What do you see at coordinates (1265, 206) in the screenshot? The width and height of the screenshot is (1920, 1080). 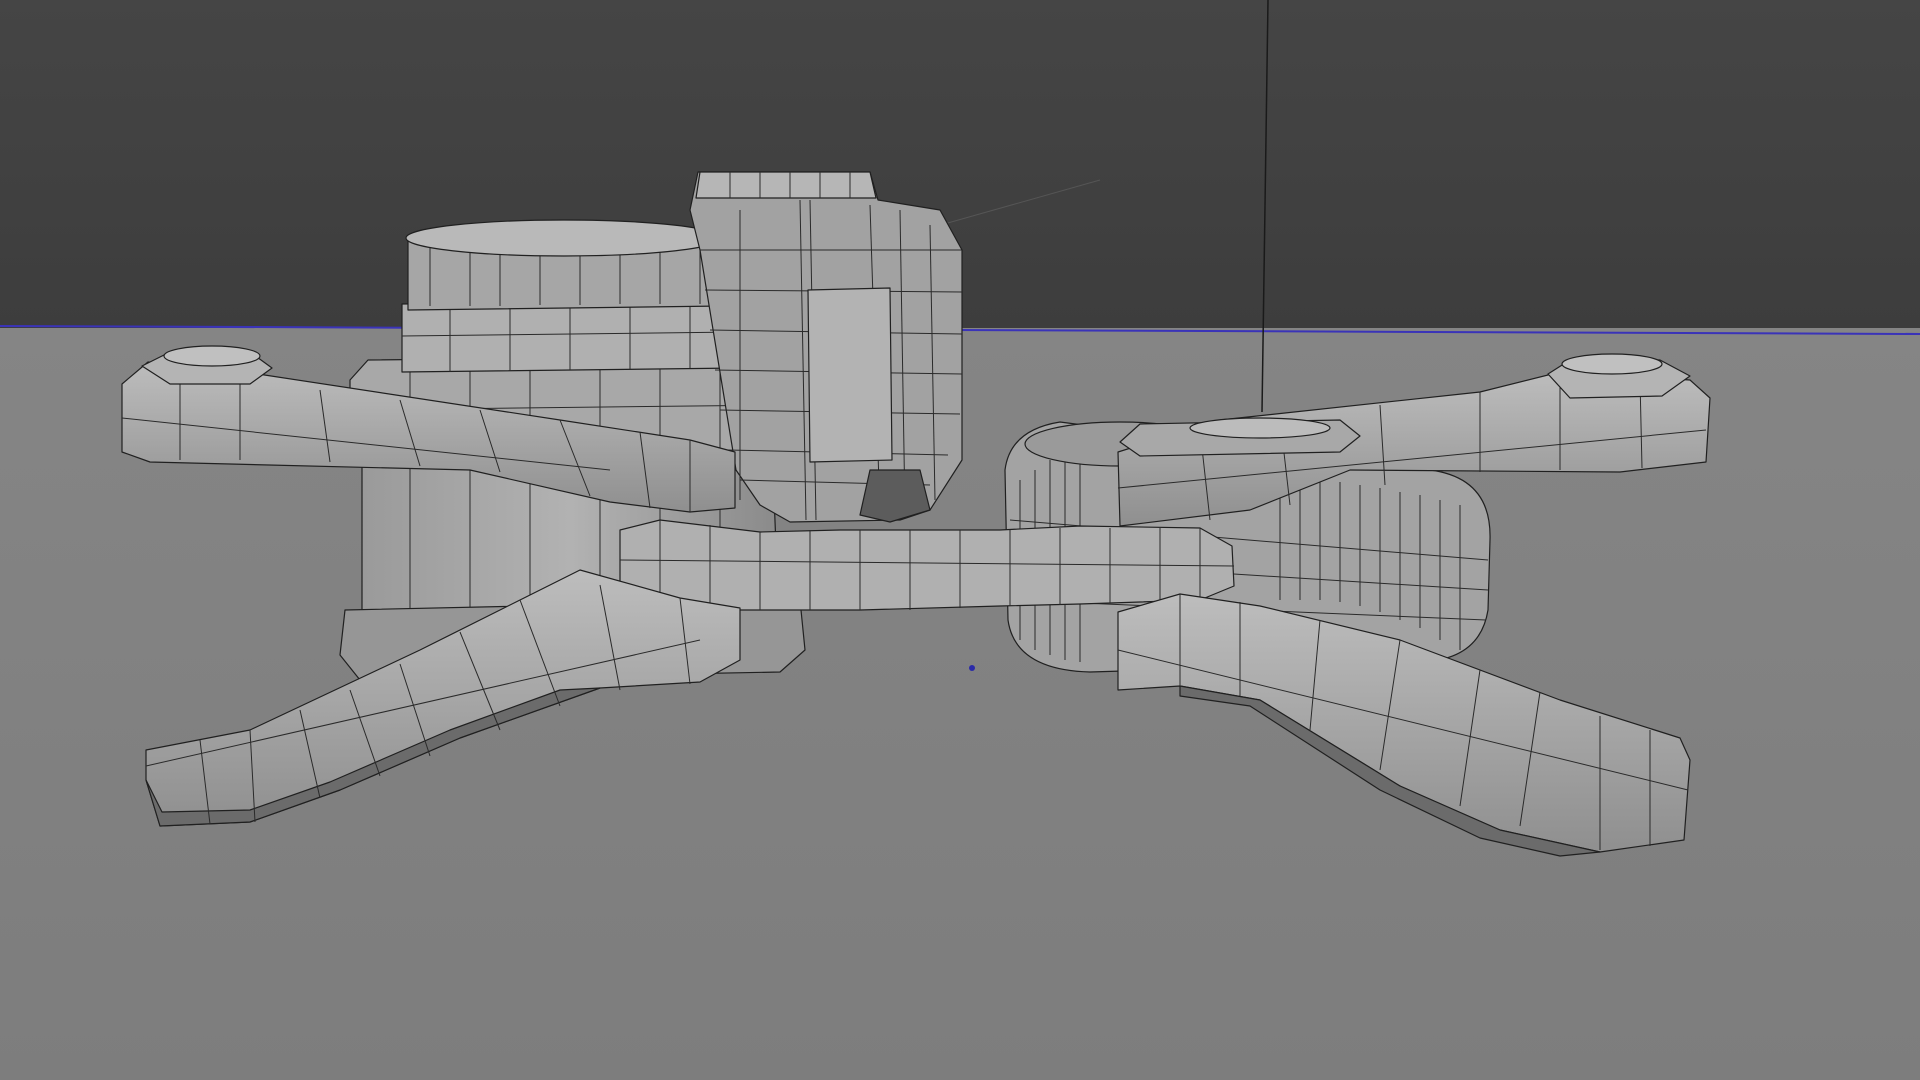 I see `vertical-axis-line` at bounding box center [1265, 206].